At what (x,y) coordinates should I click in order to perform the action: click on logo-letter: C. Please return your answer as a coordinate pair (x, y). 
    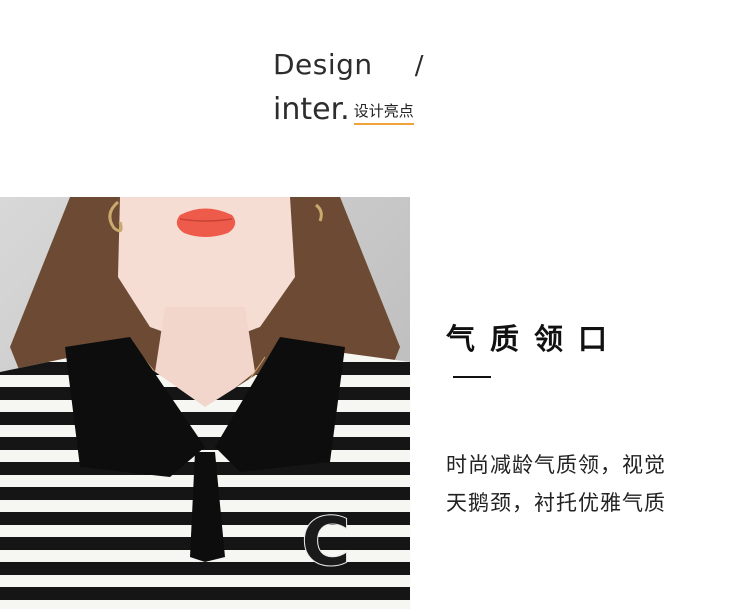
    Looking at the image, I should click on (326, 542).